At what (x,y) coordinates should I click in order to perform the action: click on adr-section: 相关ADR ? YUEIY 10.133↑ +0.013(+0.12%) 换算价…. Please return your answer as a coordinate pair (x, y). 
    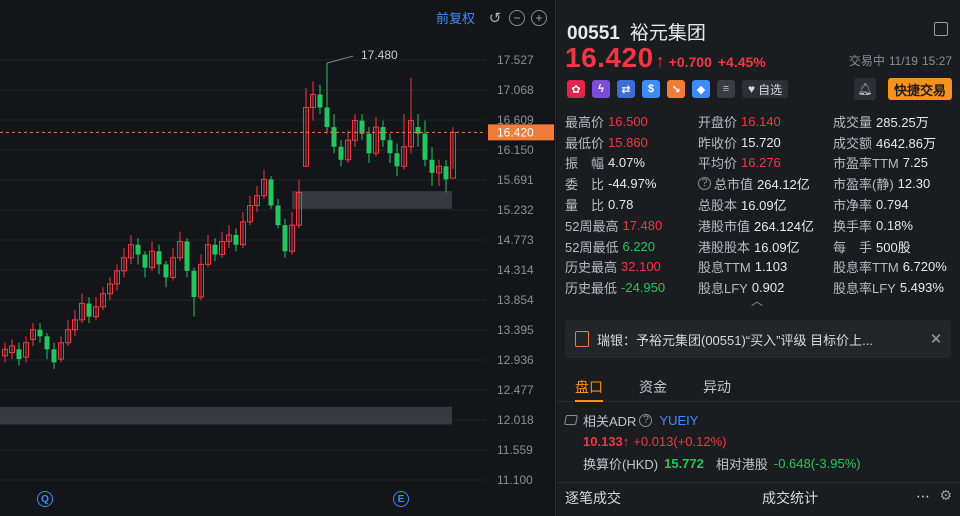
    Looking at the image, I should click on (759, 442).